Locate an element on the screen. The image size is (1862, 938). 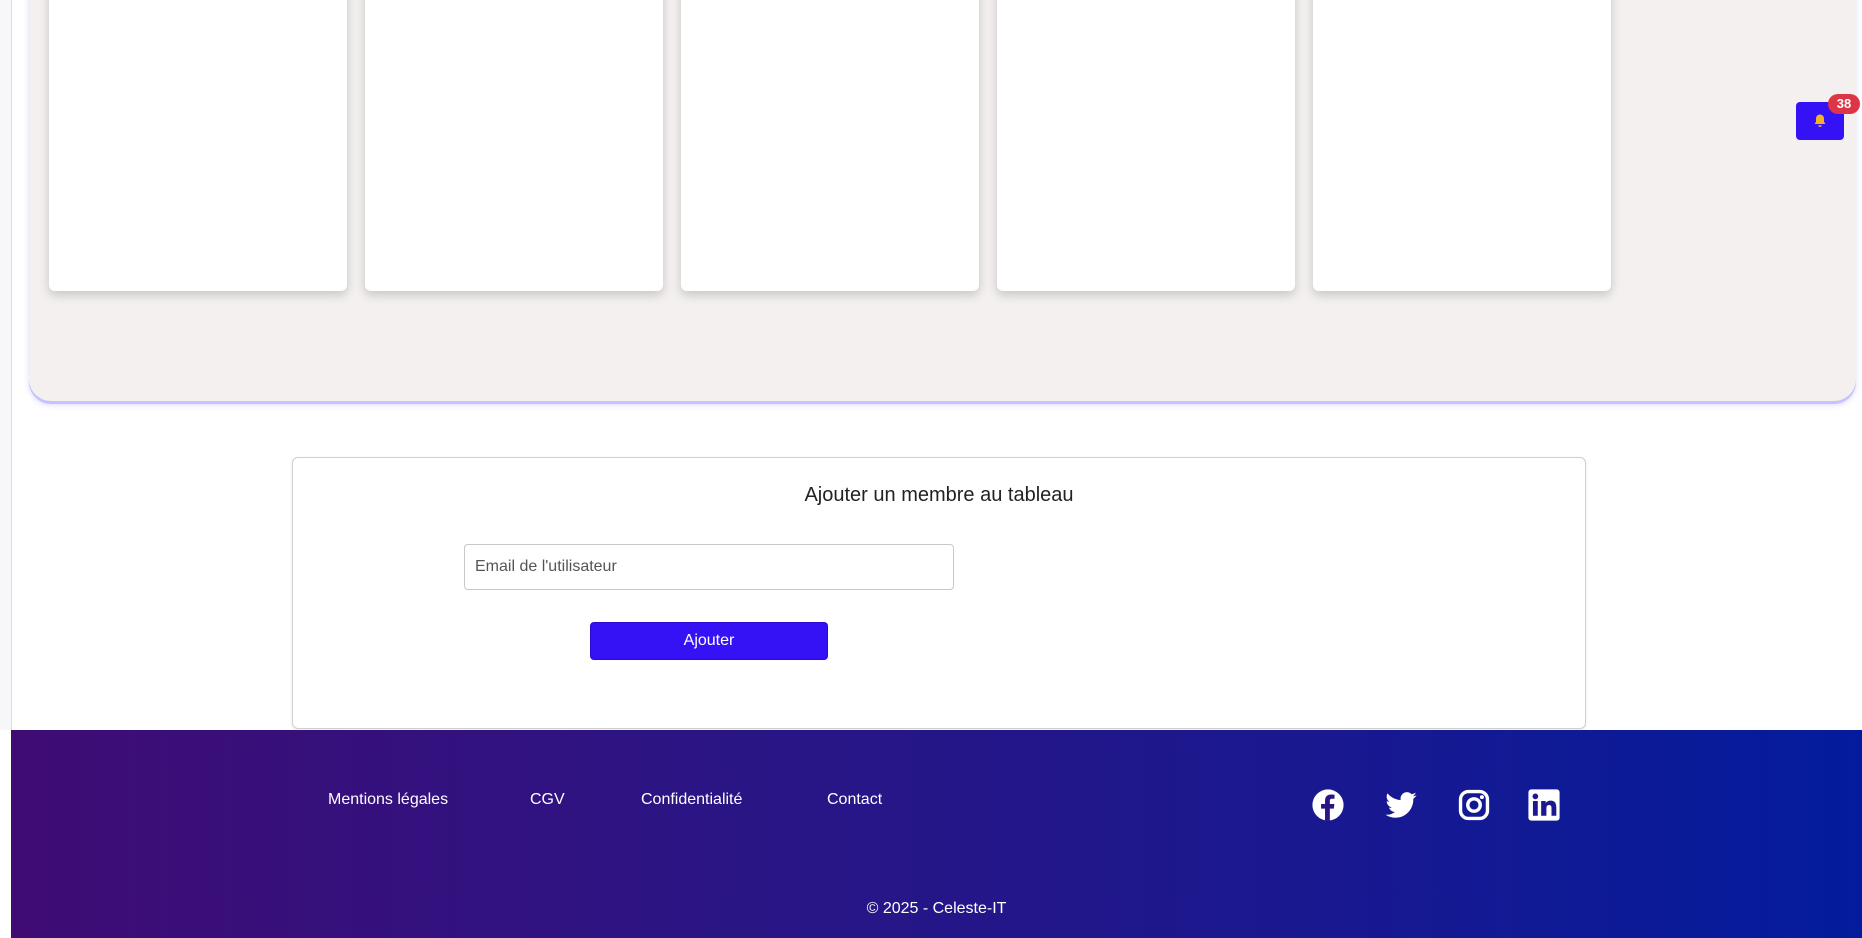
linkedin-icon is located at coordinates (1544, 805).